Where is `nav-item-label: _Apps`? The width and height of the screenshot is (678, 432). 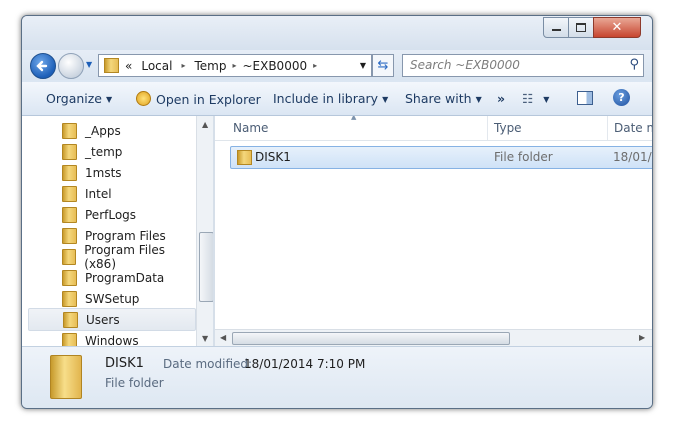
nav-item-label: _Apps is located at coordinates (103, 130).